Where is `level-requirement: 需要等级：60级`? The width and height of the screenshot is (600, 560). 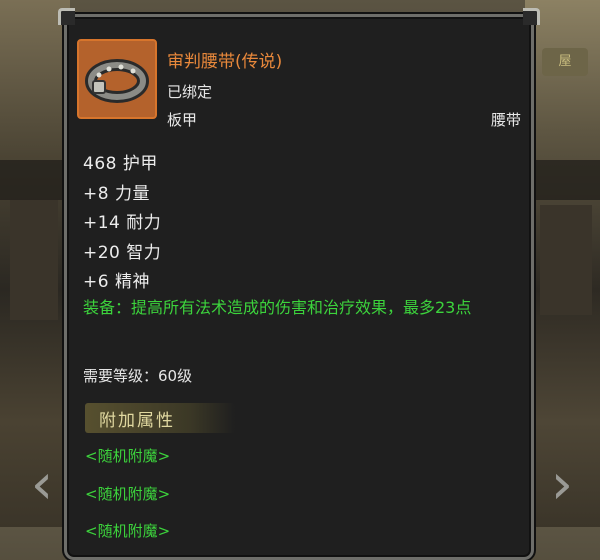 level-requirement: 需要等级：60级 is located at coordinates (138, 376).